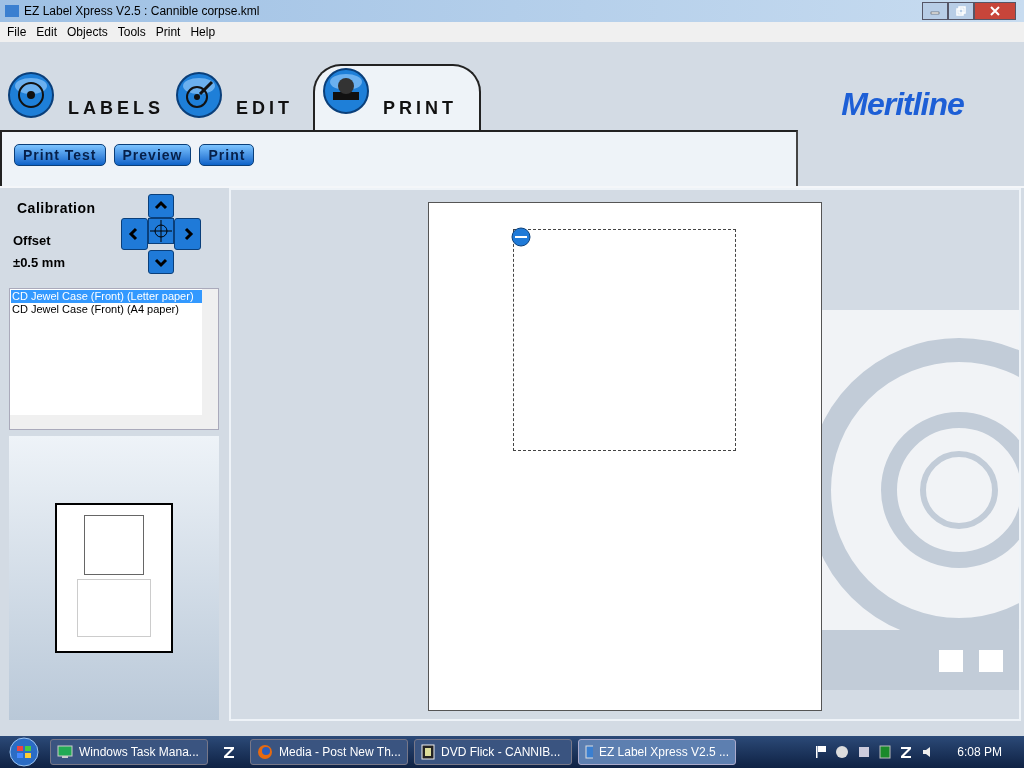 The width and height of the screenshot is (1024, 768). Describe the element at coordinates (161, 206) in the screenshot. I see `up-arrow-button` at that location.